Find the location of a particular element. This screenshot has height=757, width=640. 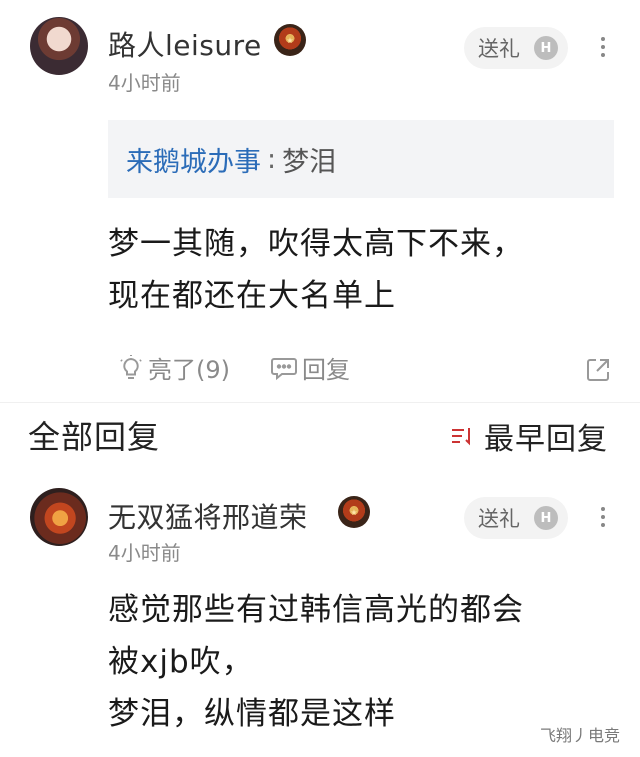

sort-button: 最早回复 is located at coordinates (529, 436).